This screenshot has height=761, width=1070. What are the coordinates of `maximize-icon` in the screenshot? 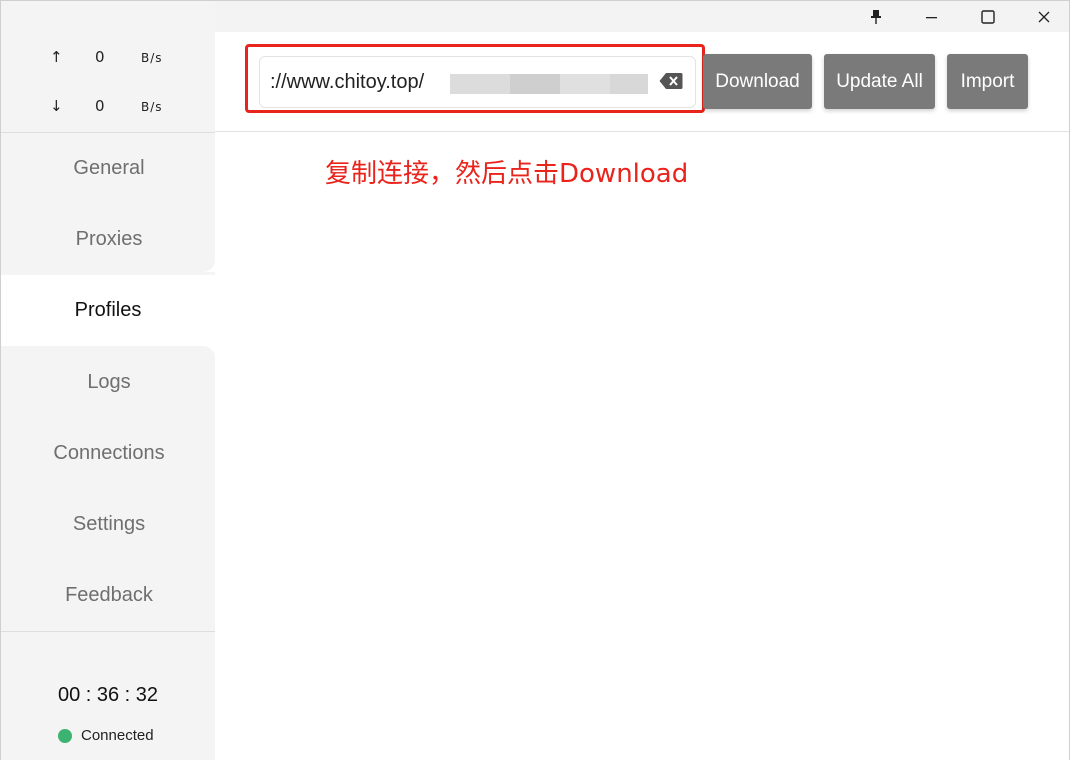 It's located at (988, 16).